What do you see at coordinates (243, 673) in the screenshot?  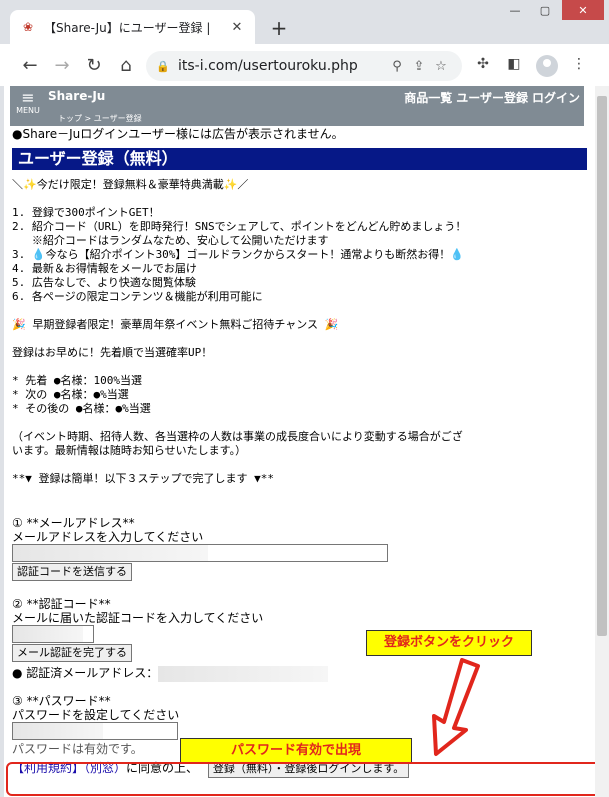 I see `verified-email-value` at bounding box center [243, 673].